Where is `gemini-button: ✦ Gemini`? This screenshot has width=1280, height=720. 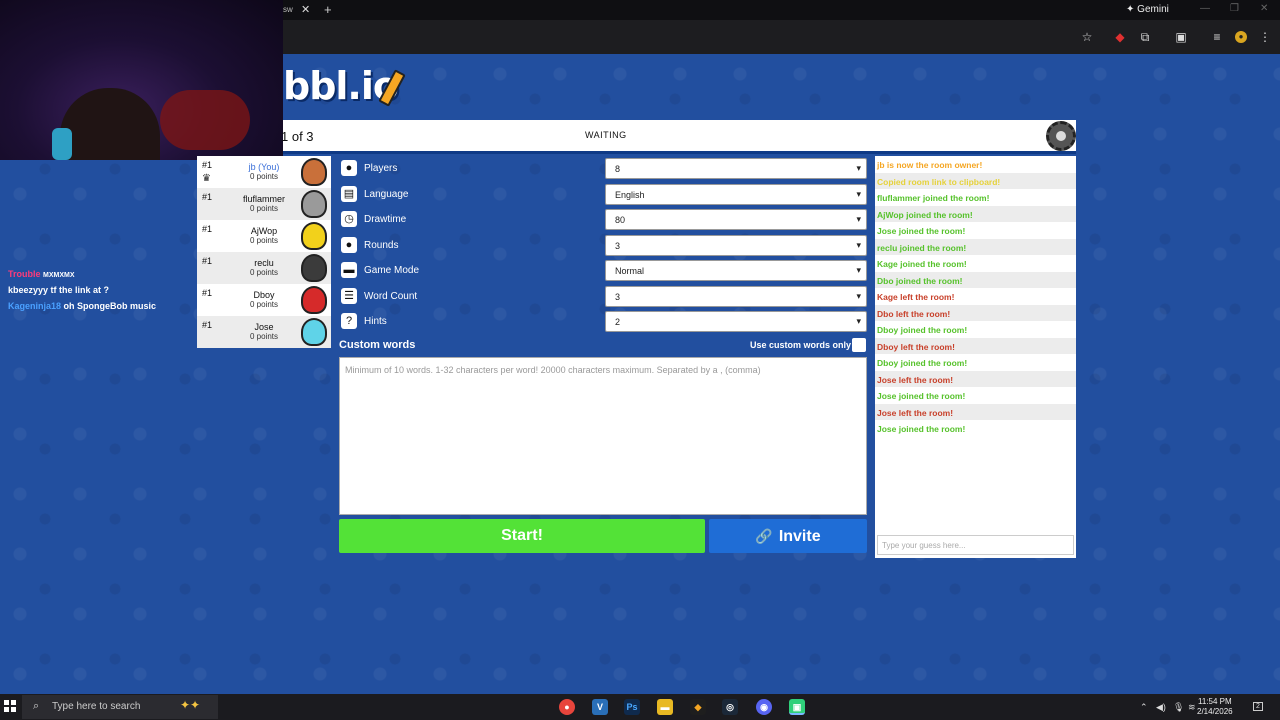
gemini-button: ✦ Gemini is located at coordinates (1147, 9).